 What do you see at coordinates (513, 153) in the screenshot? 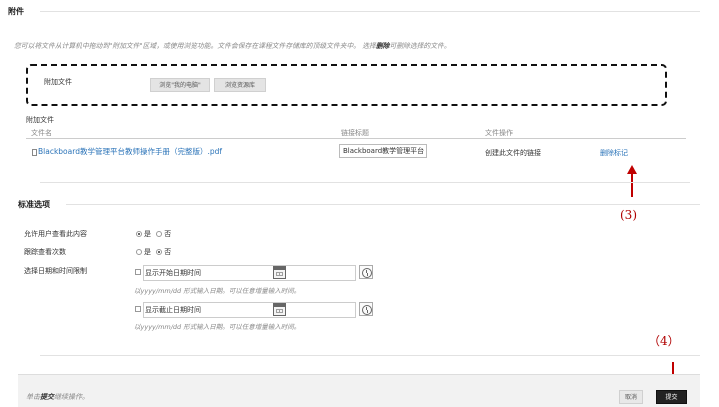
I see `file-action-select: 创建此文件的链接` at bounding box center [513, 153].